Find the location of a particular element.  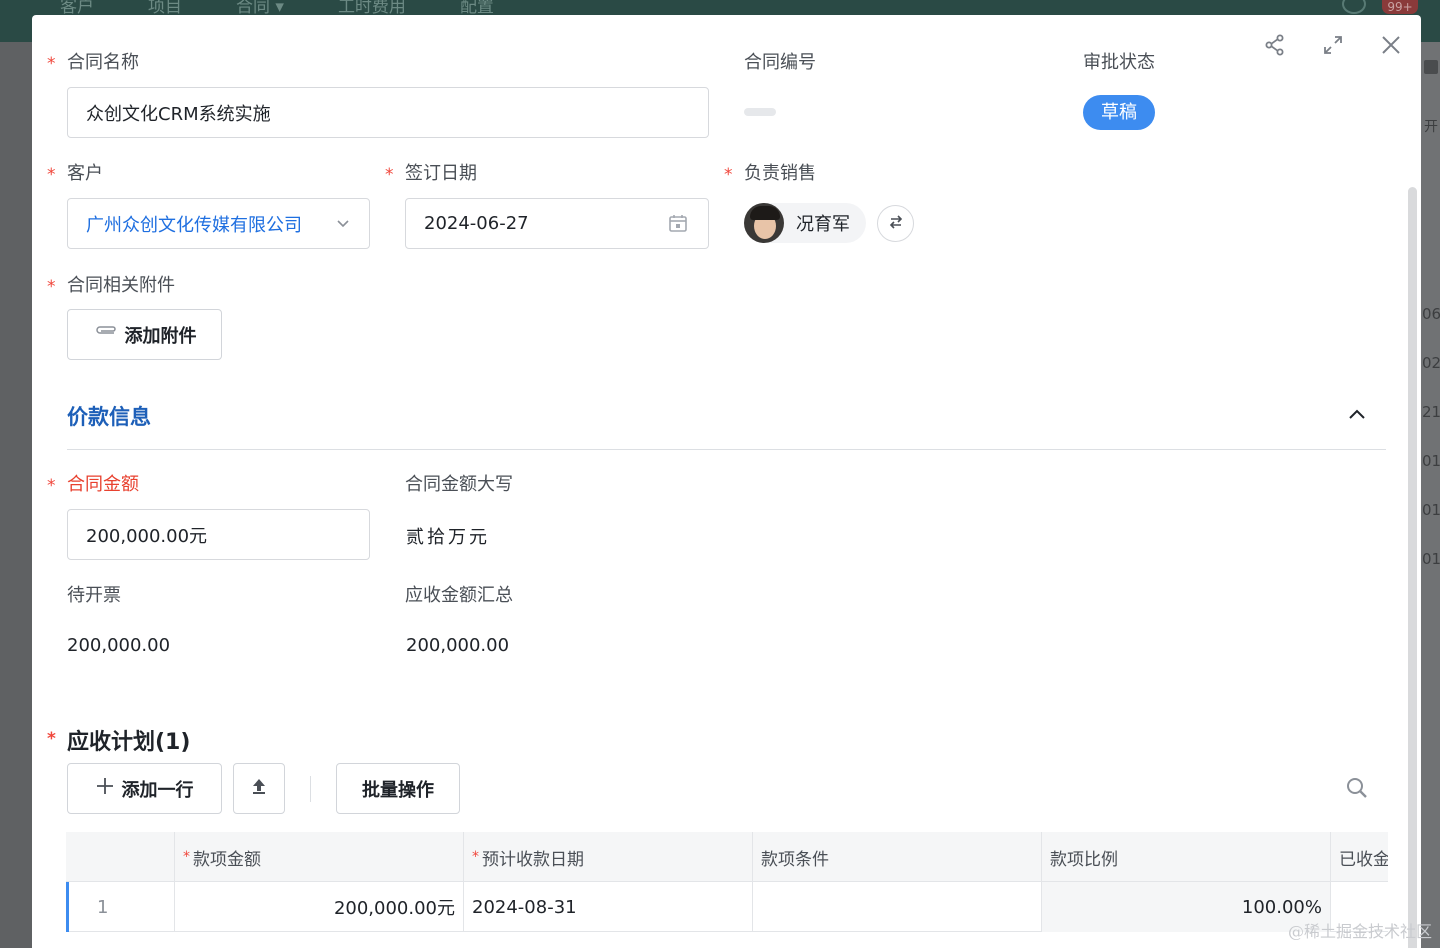

swap-icon is located at coordinates (896, 224).